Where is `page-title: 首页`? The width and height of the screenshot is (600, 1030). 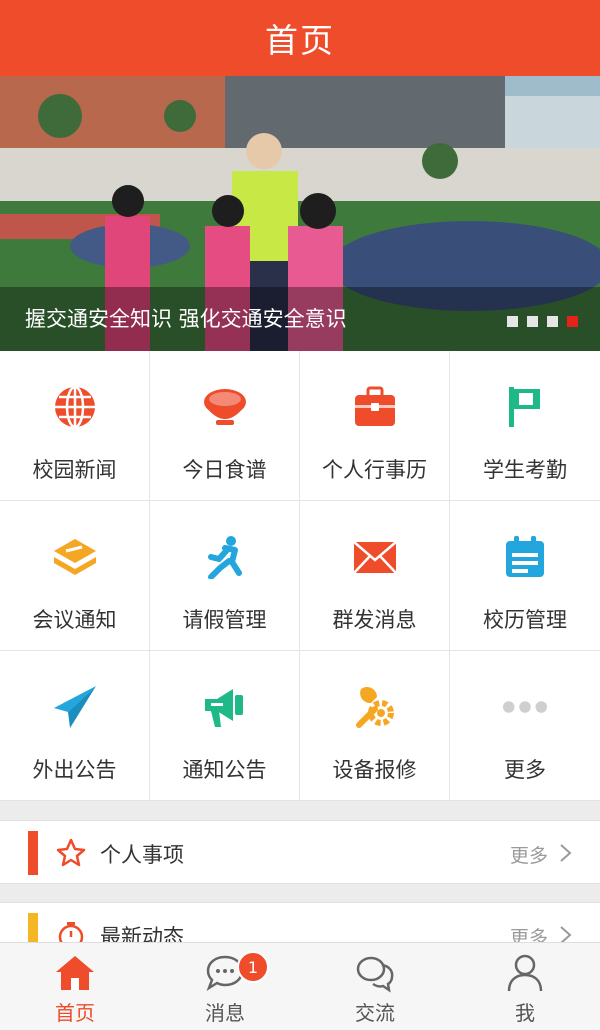 page-title: 首页 is located at coordinates (300, 40).